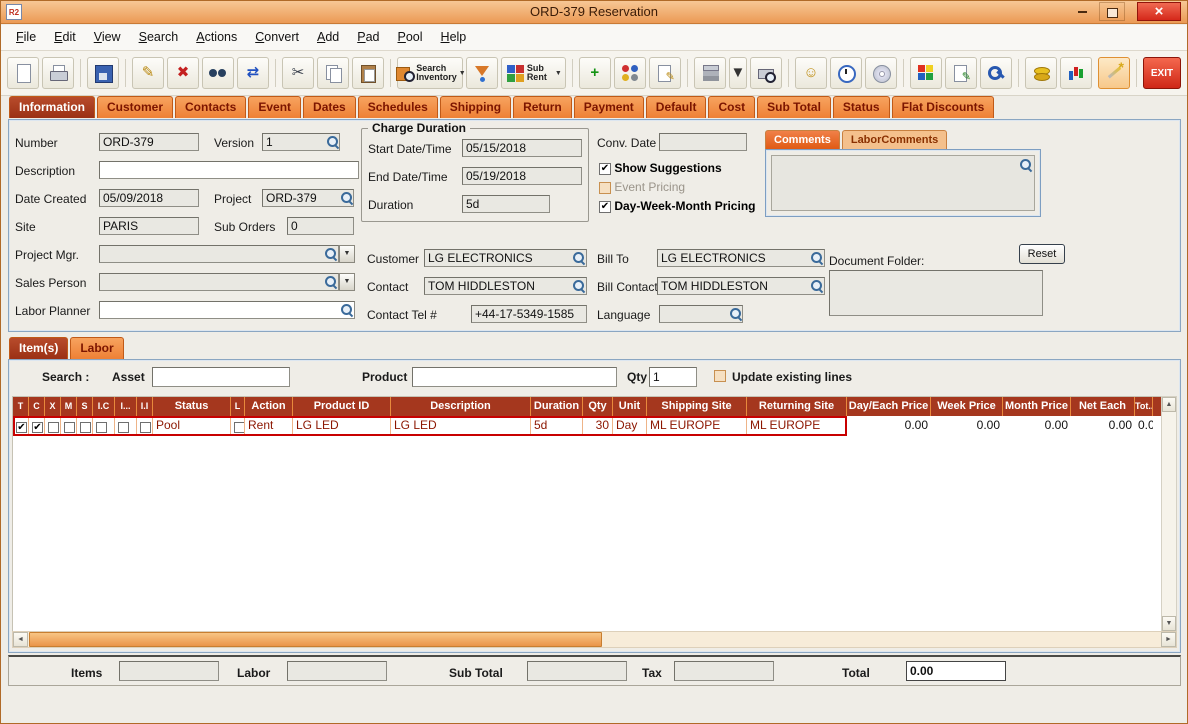 The width and height of the screenshot is (1188, 724). I want to click on toolbar-button-new-document, so click(23, 73).